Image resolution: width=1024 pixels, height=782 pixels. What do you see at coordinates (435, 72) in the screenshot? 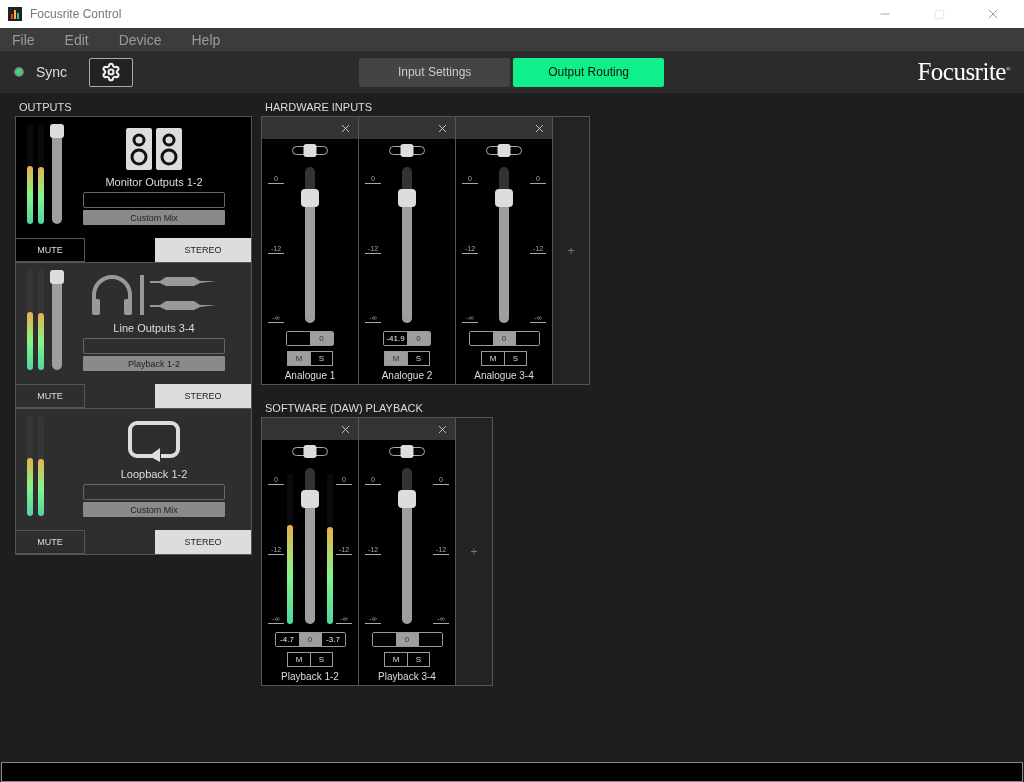
I see `tab: Input Settings` at bounding box center [435, 72].